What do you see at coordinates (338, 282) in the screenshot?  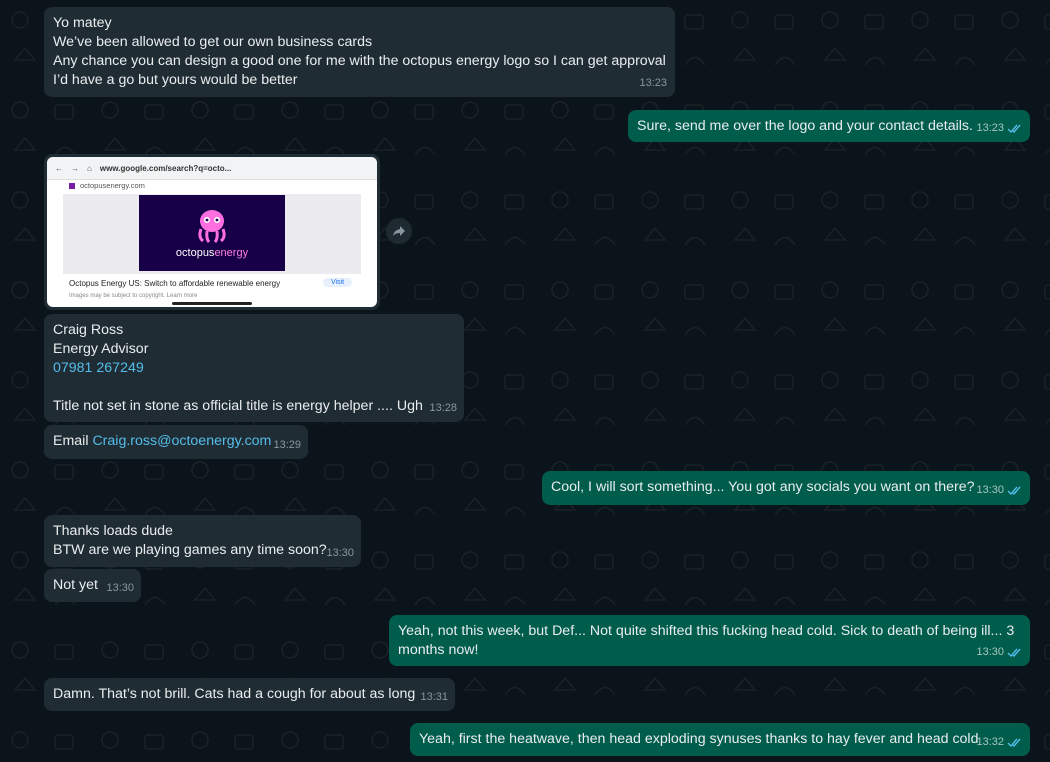 I see `visit-button: Visit` at bounding box center [338, 282].